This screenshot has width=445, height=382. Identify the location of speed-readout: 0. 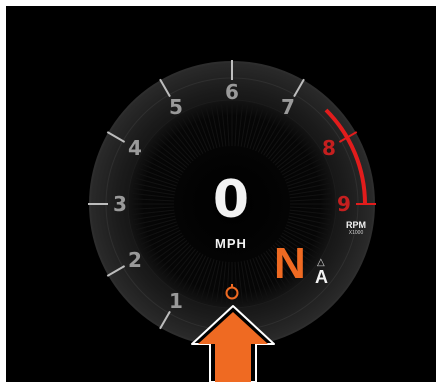
(231, 200).